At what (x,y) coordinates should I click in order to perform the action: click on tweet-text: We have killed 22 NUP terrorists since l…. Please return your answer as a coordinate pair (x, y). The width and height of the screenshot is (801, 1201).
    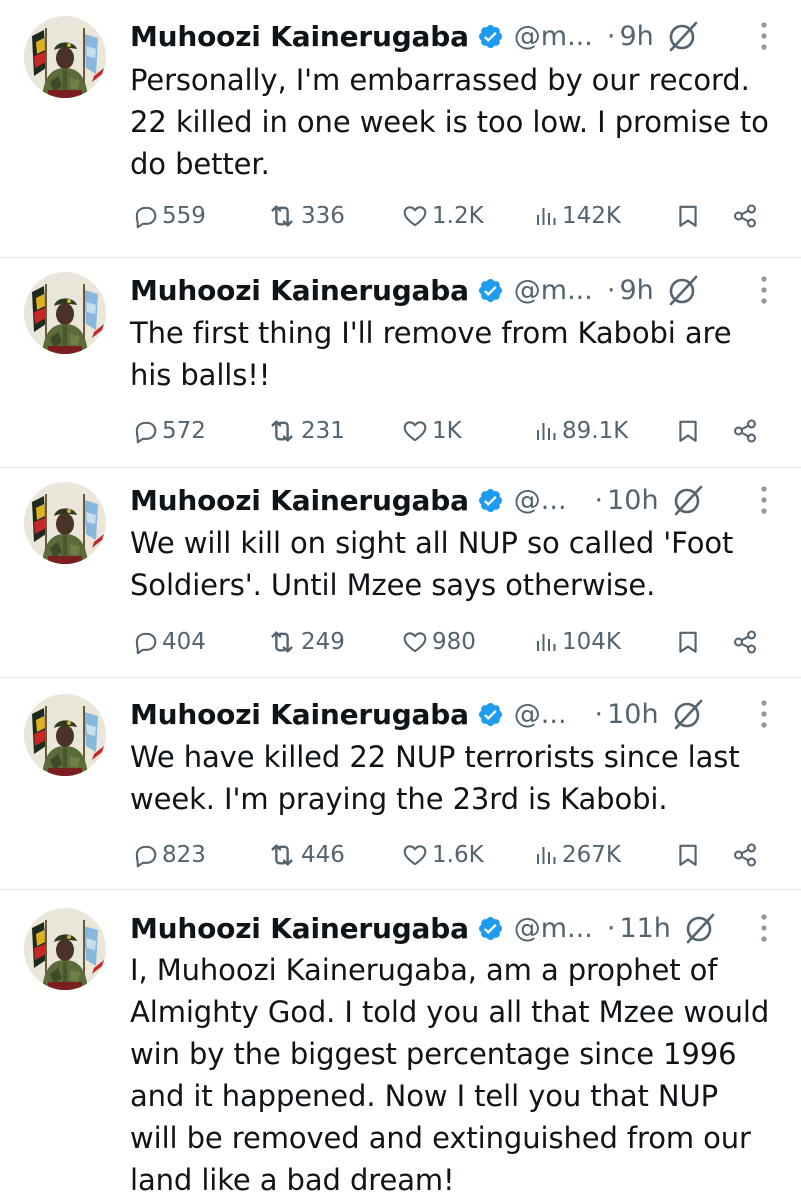
    Looking at the image, I should click on (435, 778).